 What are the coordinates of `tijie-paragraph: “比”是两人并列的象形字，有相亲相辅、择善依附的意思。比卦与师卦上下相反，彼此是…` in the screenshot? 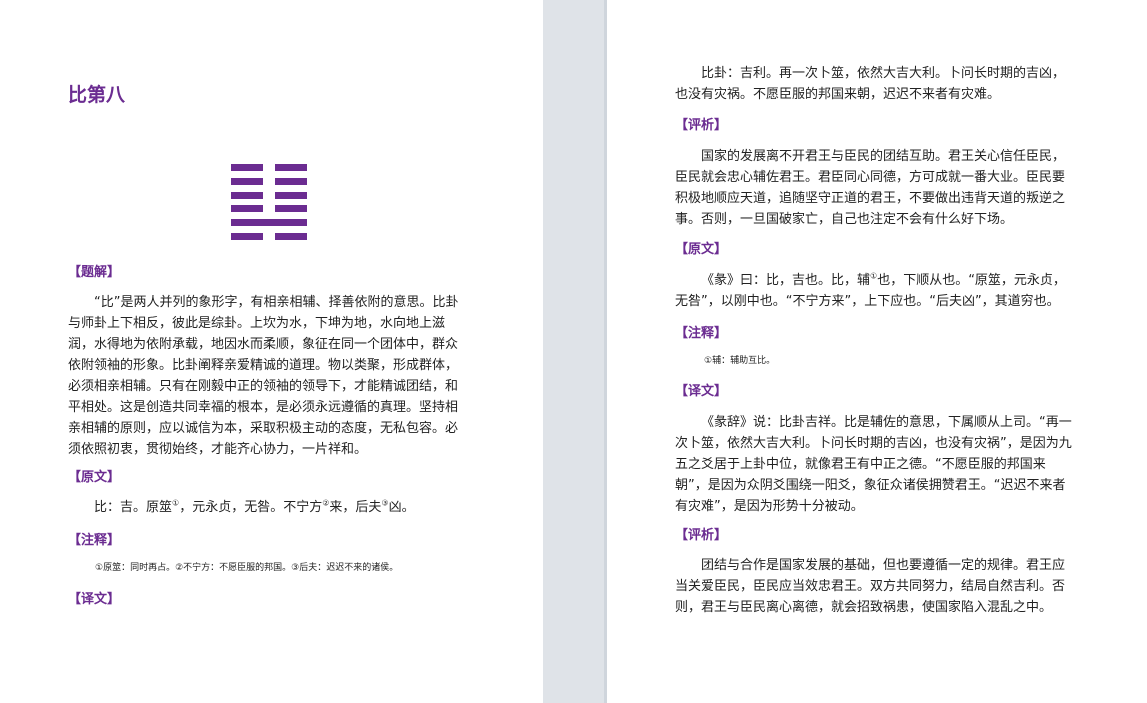 It's located at (270, 376).